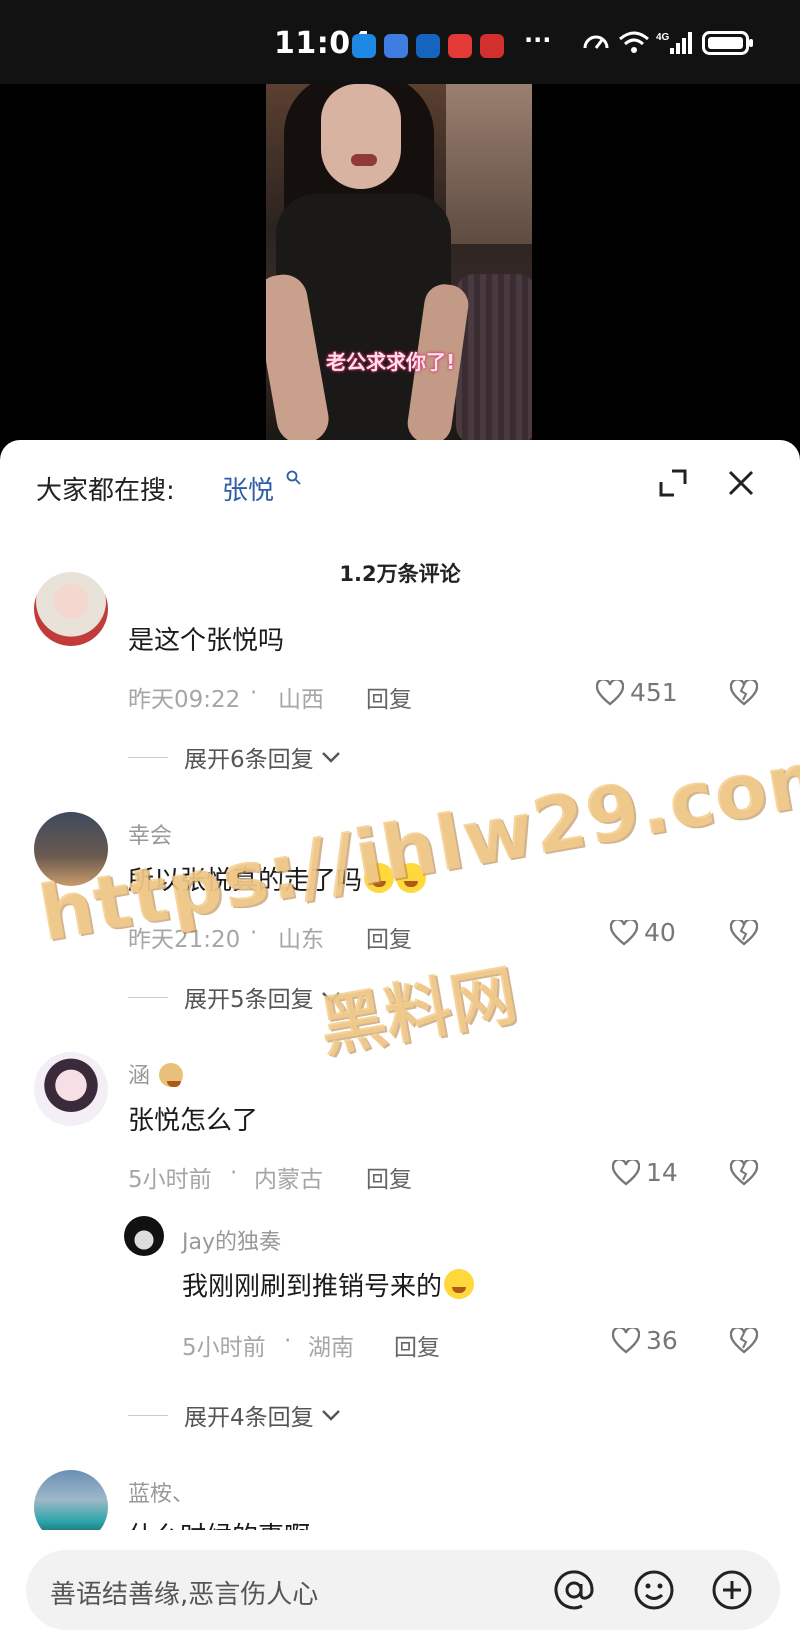  Describe the element at coordinates (249, 1000) in the screenshot. I see `expand-replies-label: 展开5条回复` at that location.